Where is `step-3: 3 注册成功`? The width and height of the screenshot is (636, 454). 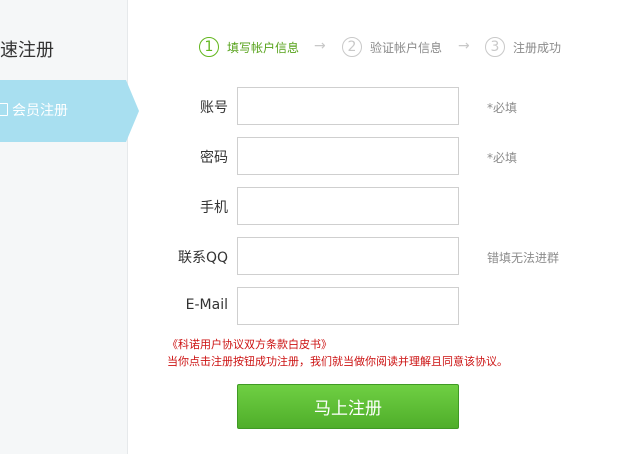
step-3: 3 注册成功 is located at coordinates (523, 47).